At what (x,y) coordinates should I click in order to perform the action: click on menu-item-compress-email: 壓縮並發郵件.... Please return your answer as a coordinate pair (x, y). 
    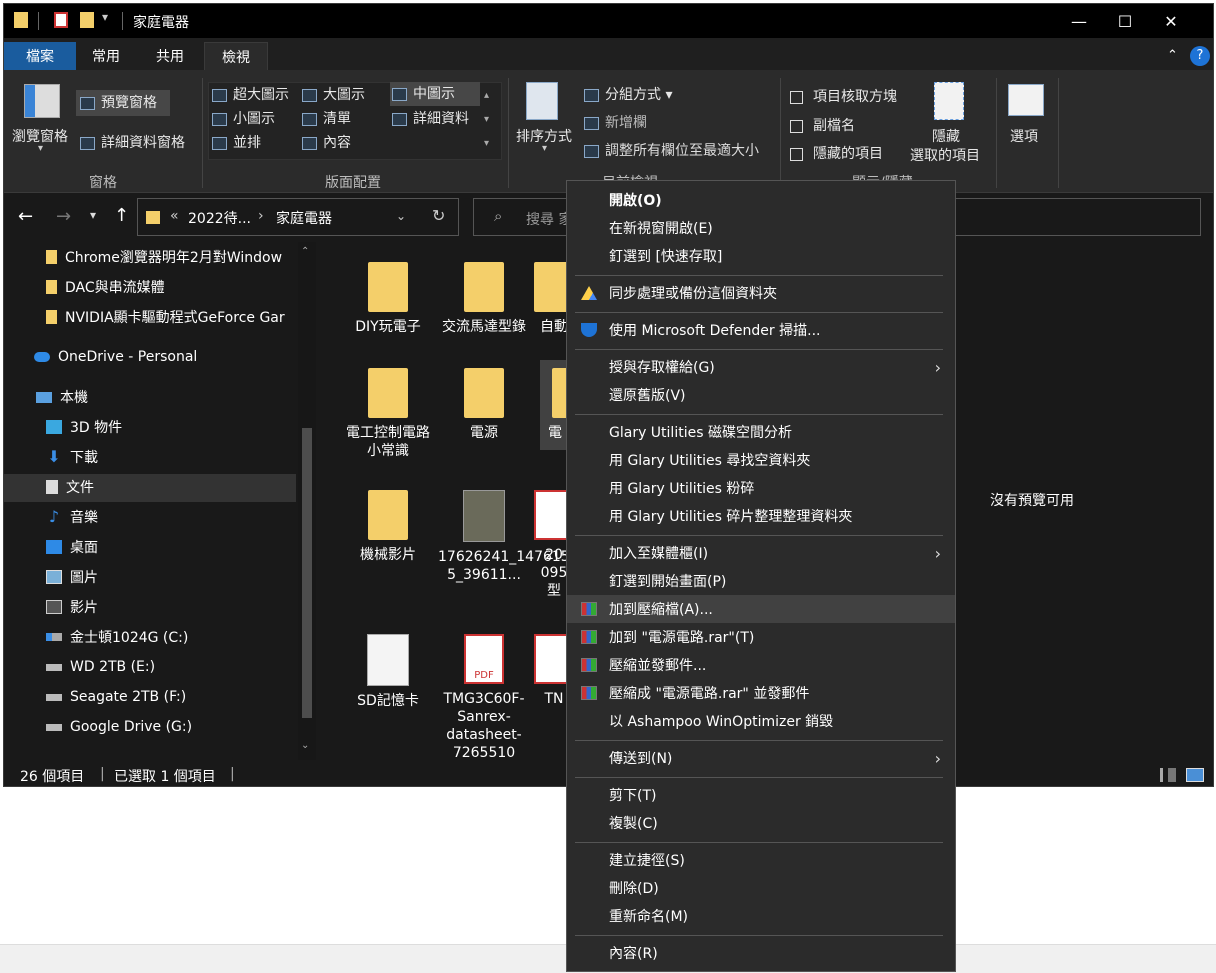
    Looking at the image, I should click on (761, 665).